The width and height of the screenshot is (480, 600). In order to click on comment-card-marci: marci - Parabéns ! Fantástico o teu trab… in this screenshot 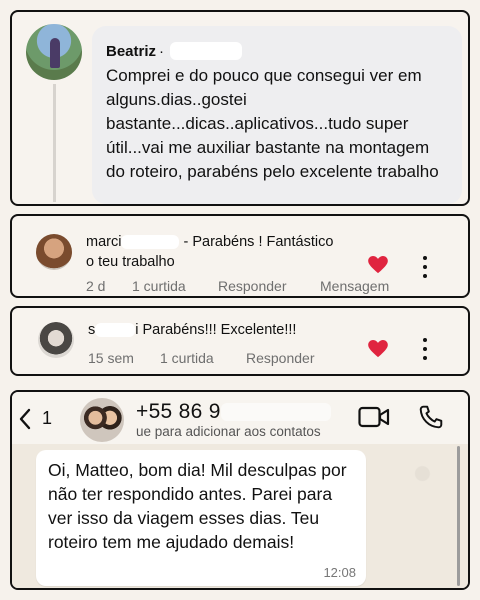, I will do `click(240, 256)`.